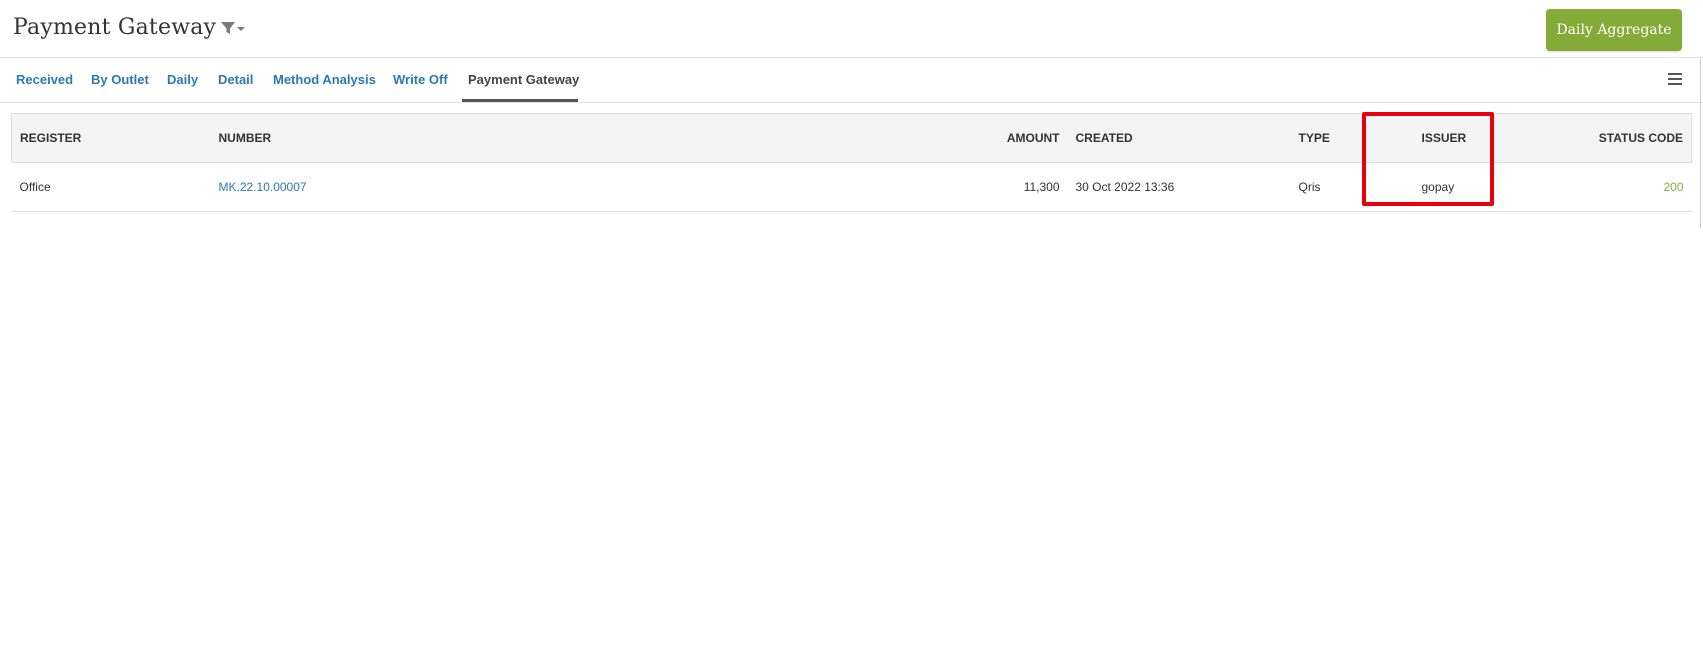 The height and width of the screenshot is (648, 1703). I want to click on register-cell: Office, so click(111, 187).